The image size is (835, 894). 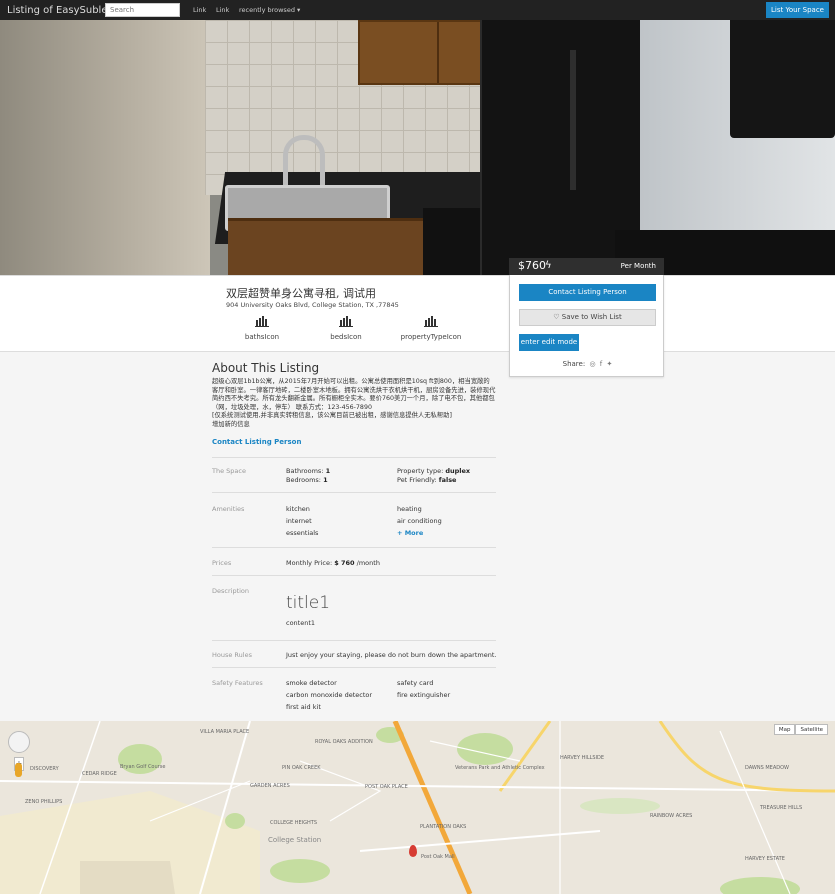 I want to click on brand-link: Listing of EasySublease, so click(x=66, y=10).